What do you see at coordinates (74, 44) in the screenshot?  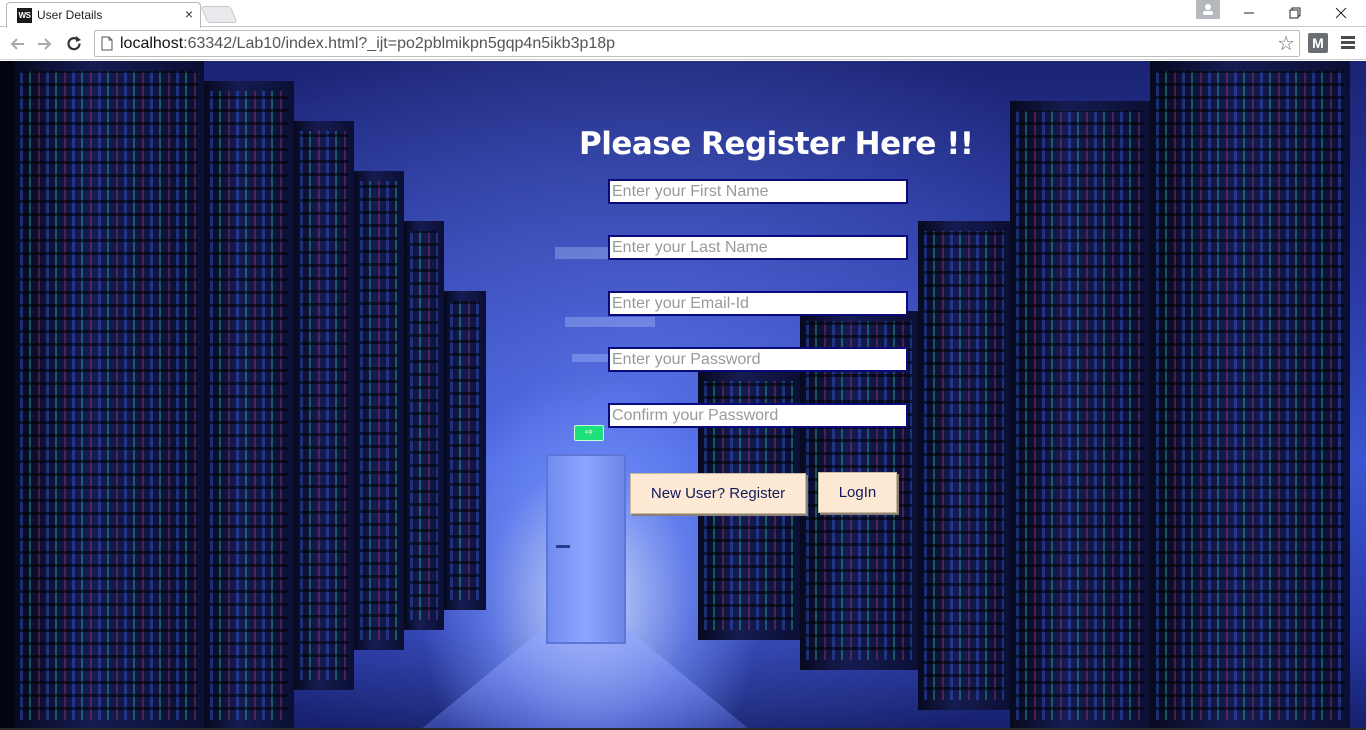 I see `reload-icon` at bounding box center [74, 44].